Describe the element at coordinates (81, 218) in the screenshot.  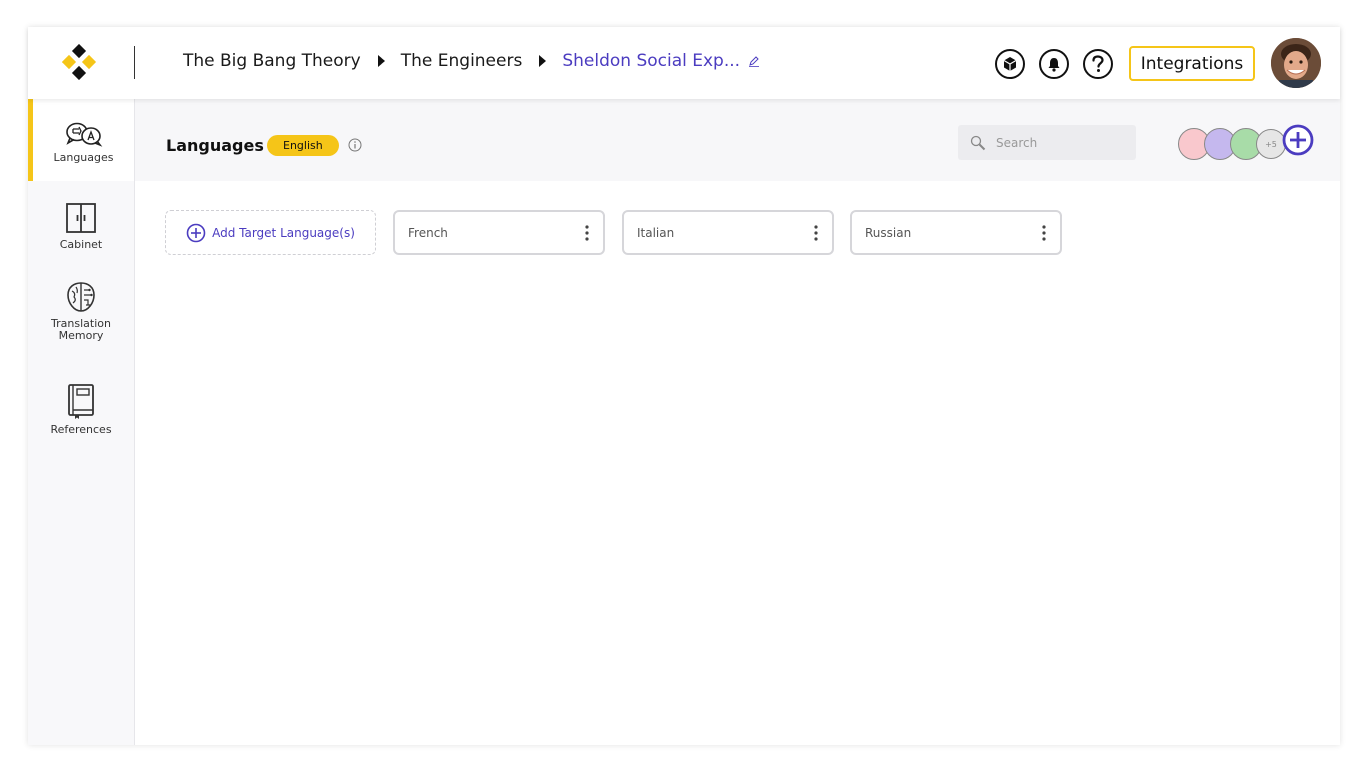
I see `cabinet-icon` at that location.